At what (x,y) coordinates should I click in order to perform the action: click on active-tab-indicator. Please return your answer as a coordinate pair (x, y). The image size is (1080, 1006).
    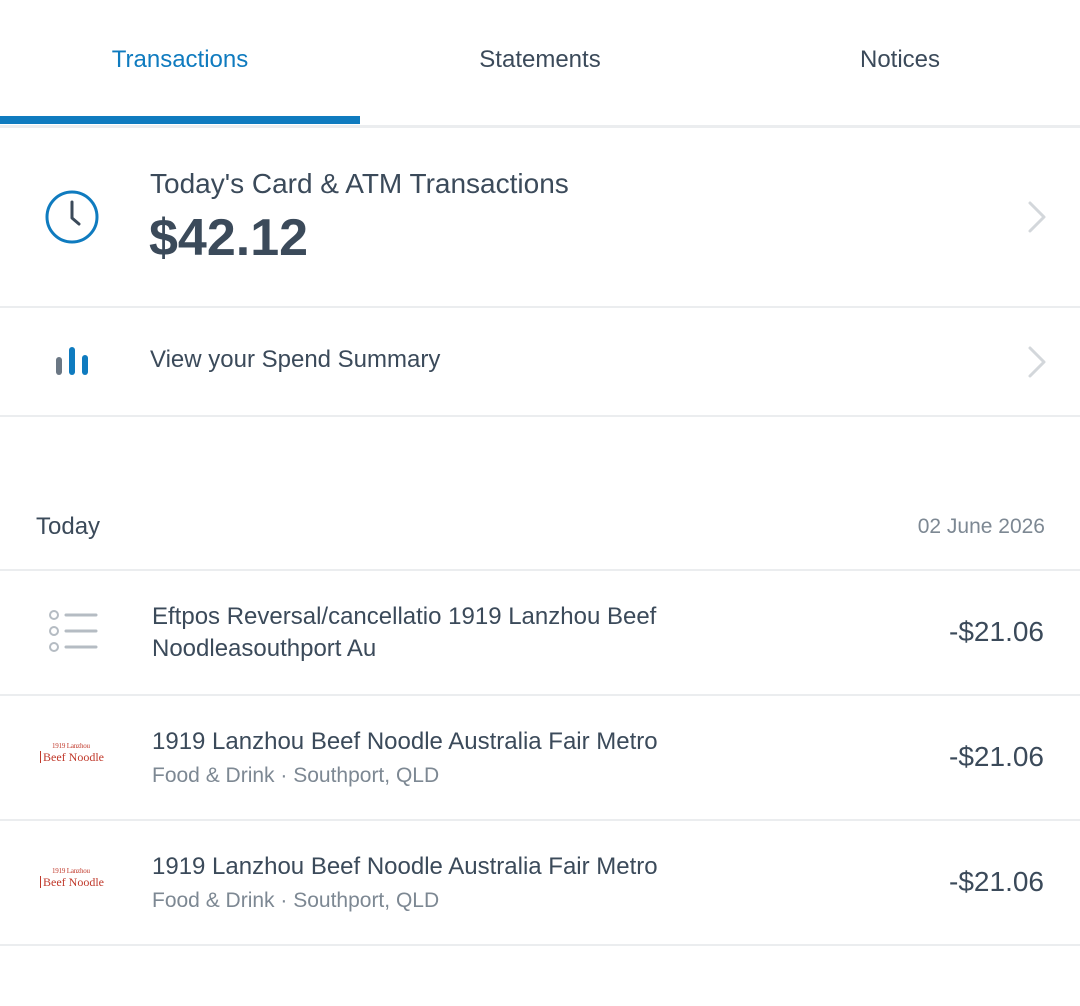
    Looking at the image, I should click on (180, 120).